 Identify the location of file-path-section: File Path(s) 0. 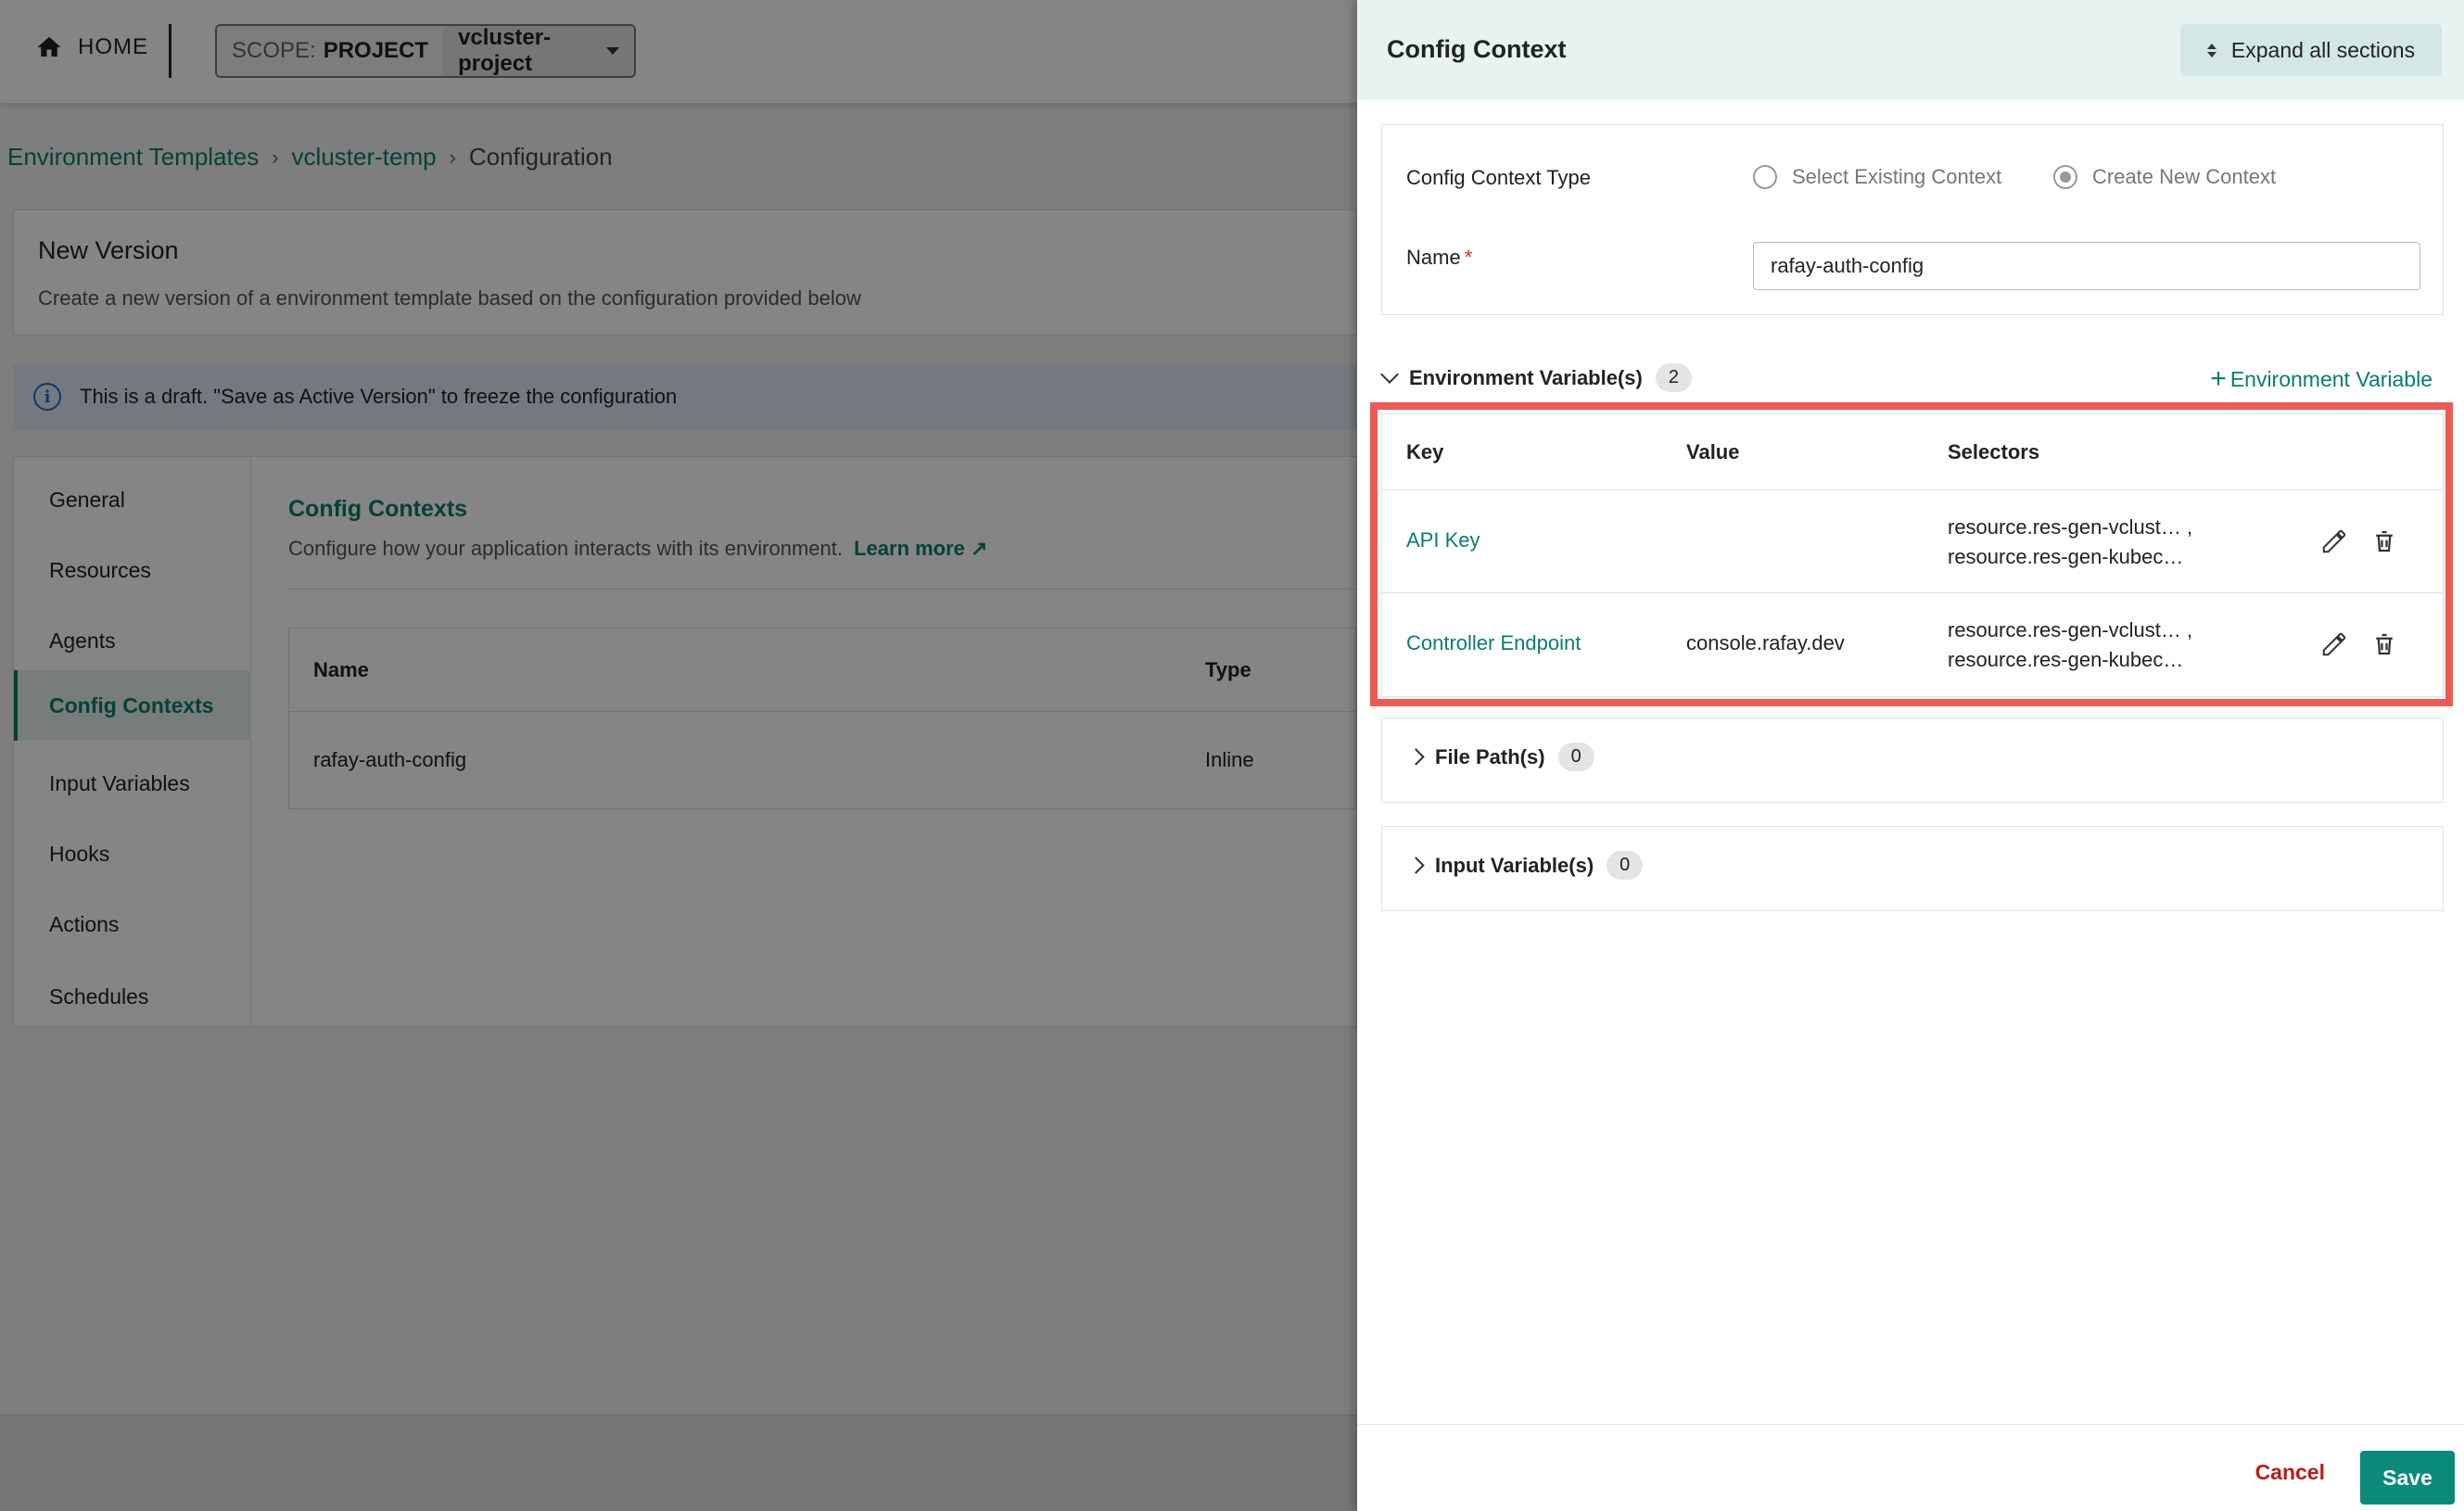
(1912, 760).